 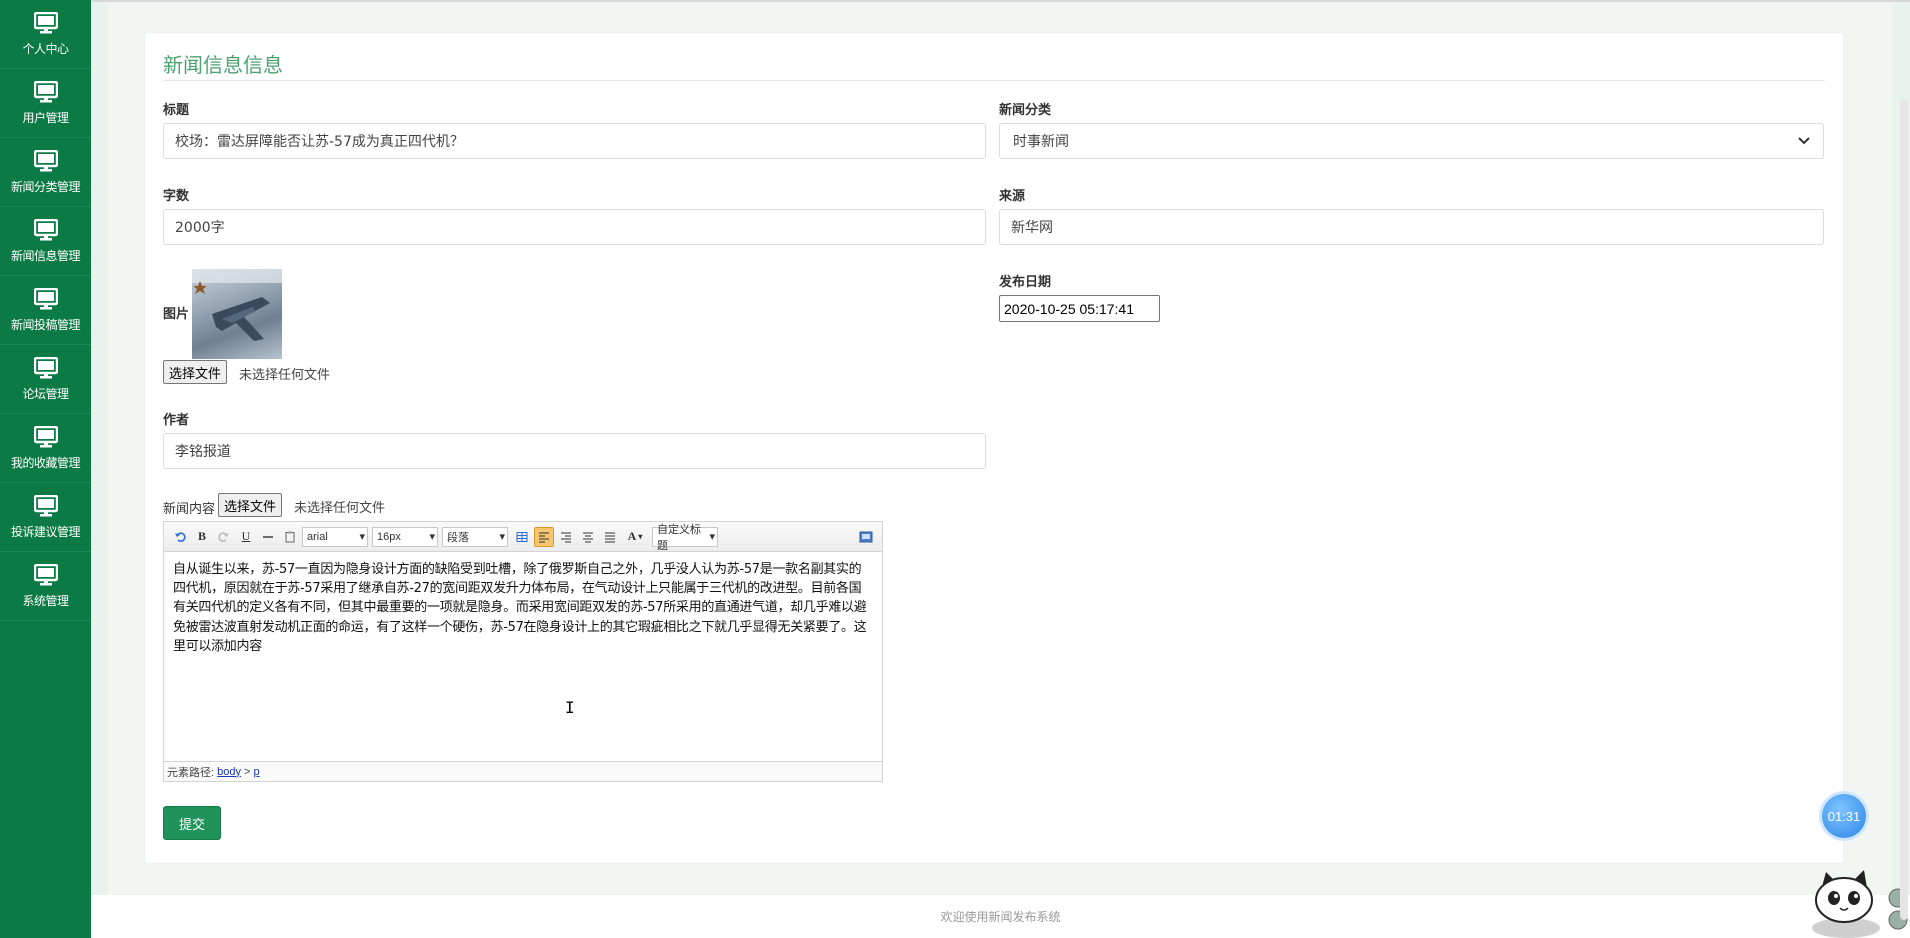 What do you see at coordinates (45, 462) in the screenshot?
I see `sidebar-item-label: 我的收藏管理` at bounding box center [45, 462].